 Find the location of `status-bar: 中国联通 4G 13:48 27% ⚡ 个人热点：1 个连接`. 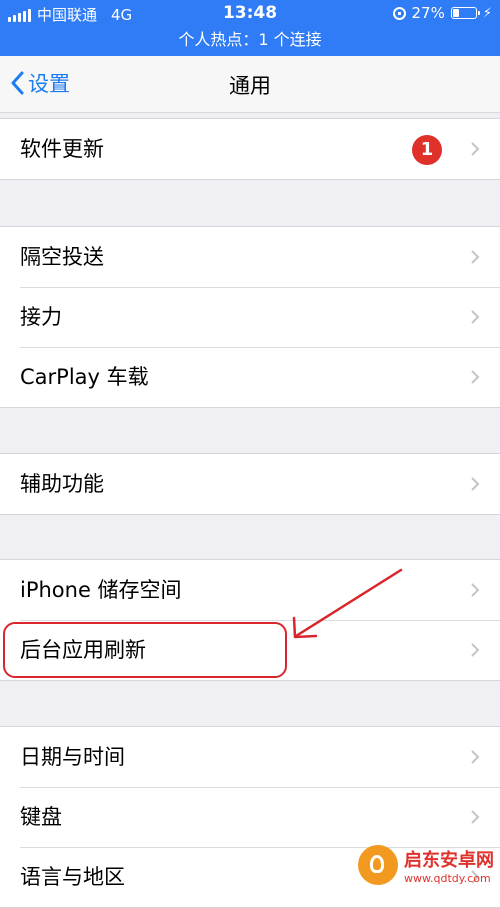

status-bar: 中国联通 4G 13:48 27% ⚡ 个人热点：1 个连接 is located at coordinates (250, 28).